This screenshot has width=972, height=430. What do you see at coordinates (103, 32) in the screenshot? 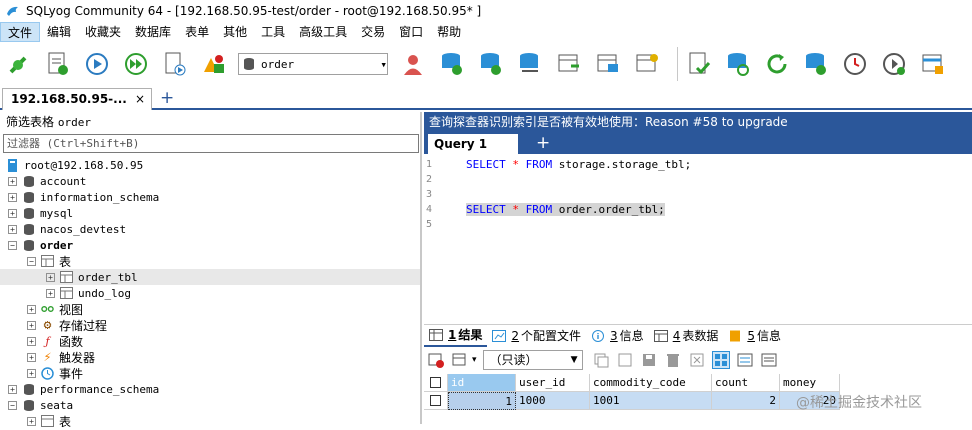
I see `menu-favorites: 收藏夹` at bounding box center [103, 32].